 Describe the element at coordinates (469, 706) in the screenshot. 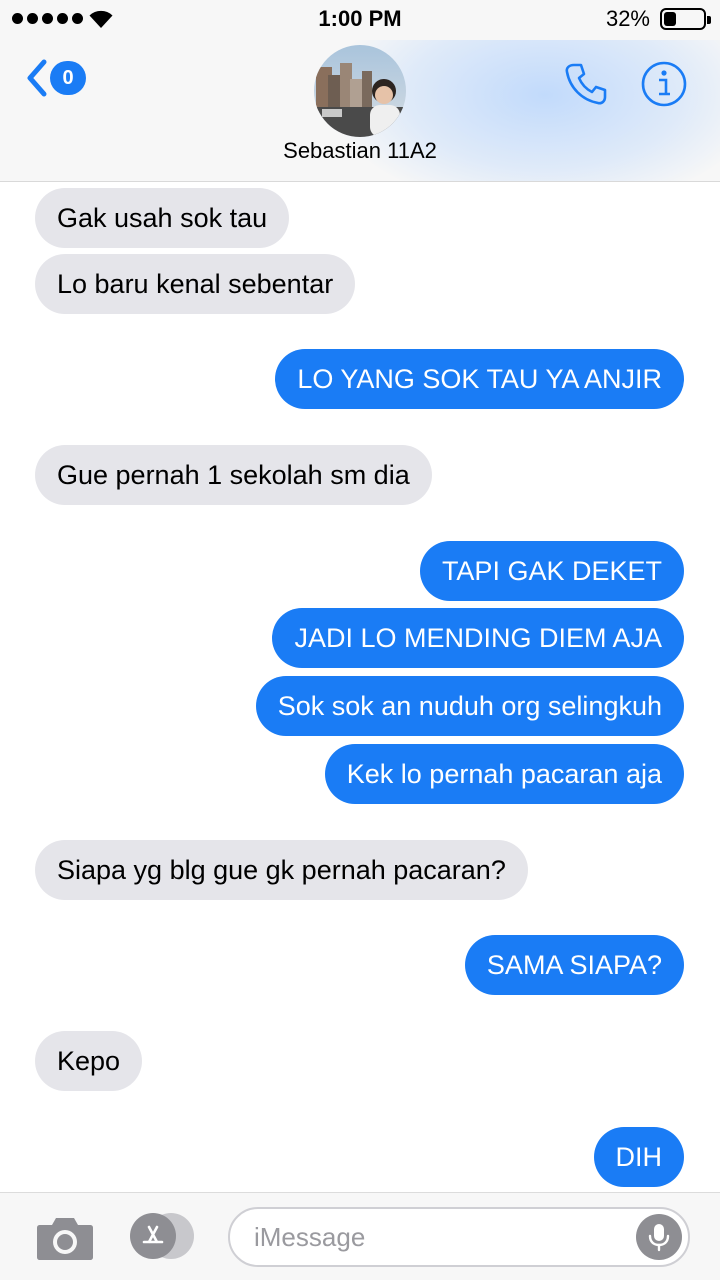

I see `outgoing-message-bubble: Sok sok an nuduh org selingkuh` at that location.